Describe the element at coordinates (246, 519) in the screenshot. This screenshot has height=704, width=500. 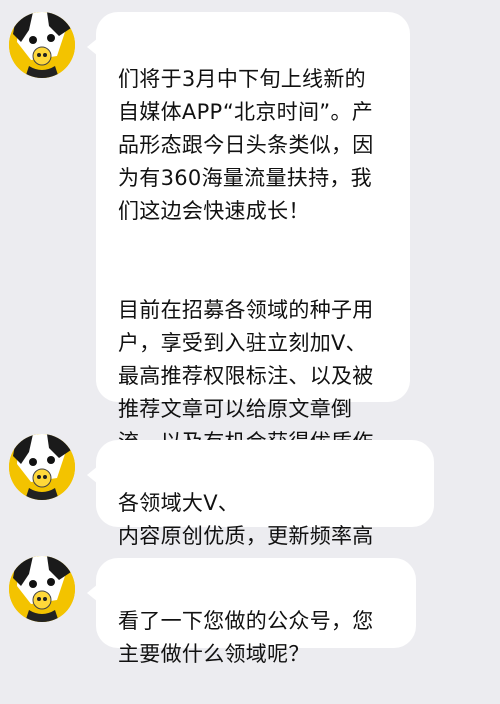
I see `message-text: 各领域大V、 内容原创优质，更新频率高` at that location.